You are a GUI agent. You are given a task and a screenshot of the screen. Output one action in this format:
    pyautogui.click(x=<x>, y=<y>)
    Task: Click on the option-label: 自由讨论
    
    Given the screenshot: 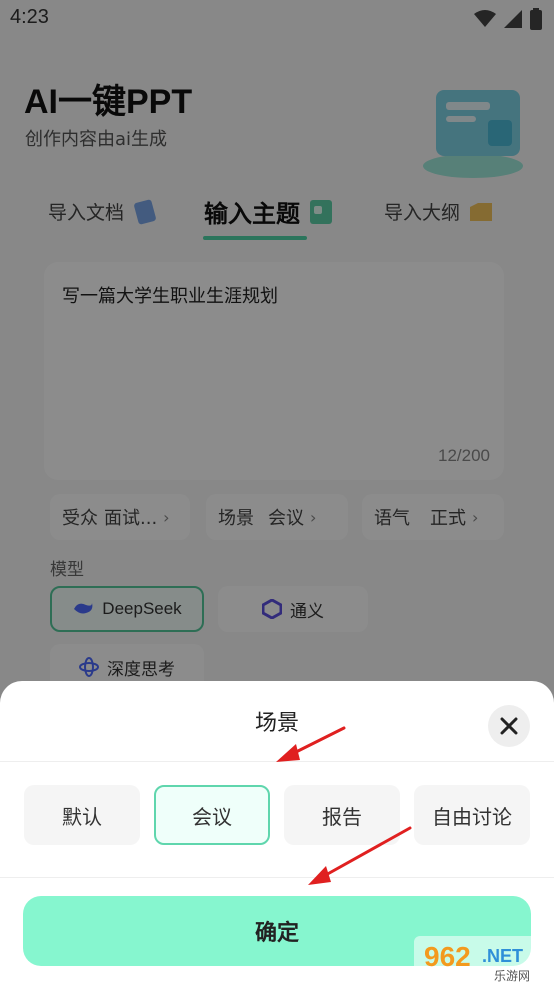 What is the action you would take?
    pyautogui.click(x=472, y=816)
    